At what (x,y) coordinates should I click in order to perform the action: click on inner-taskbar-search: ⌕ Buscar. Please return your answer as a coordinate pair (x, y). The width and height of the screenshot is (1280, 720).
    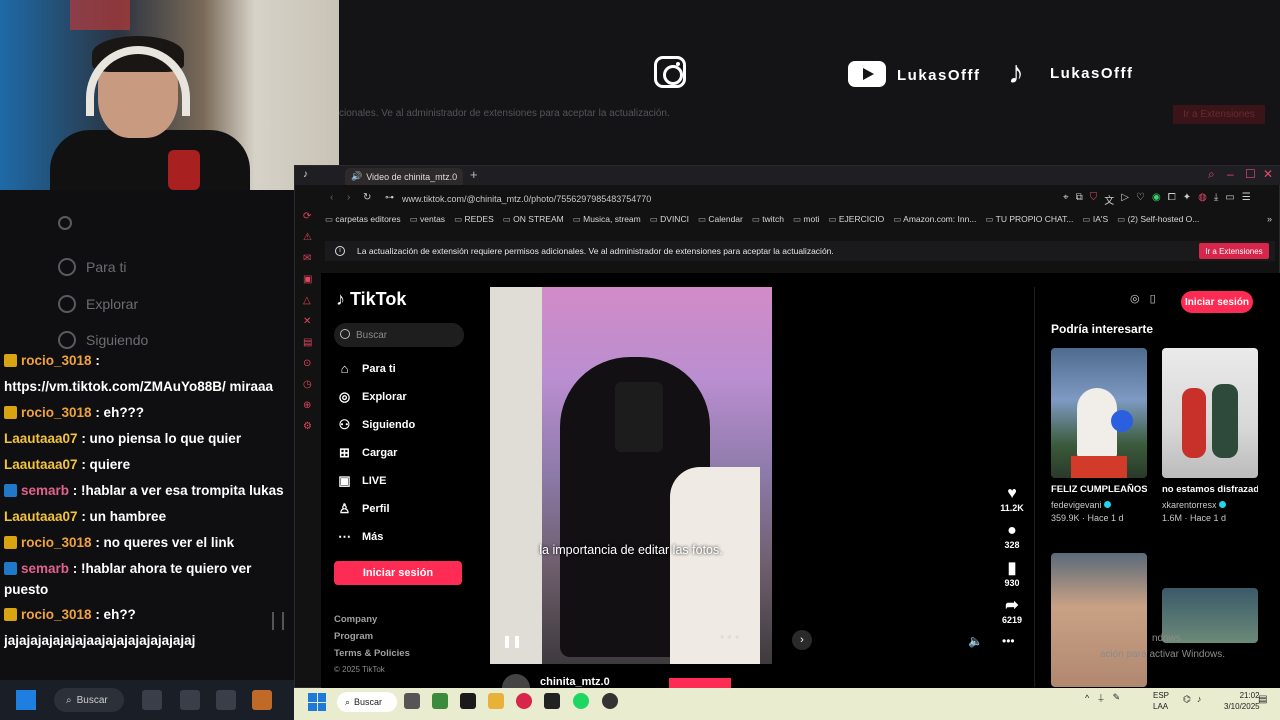
    Looking at the image, I should click on (367, 702).